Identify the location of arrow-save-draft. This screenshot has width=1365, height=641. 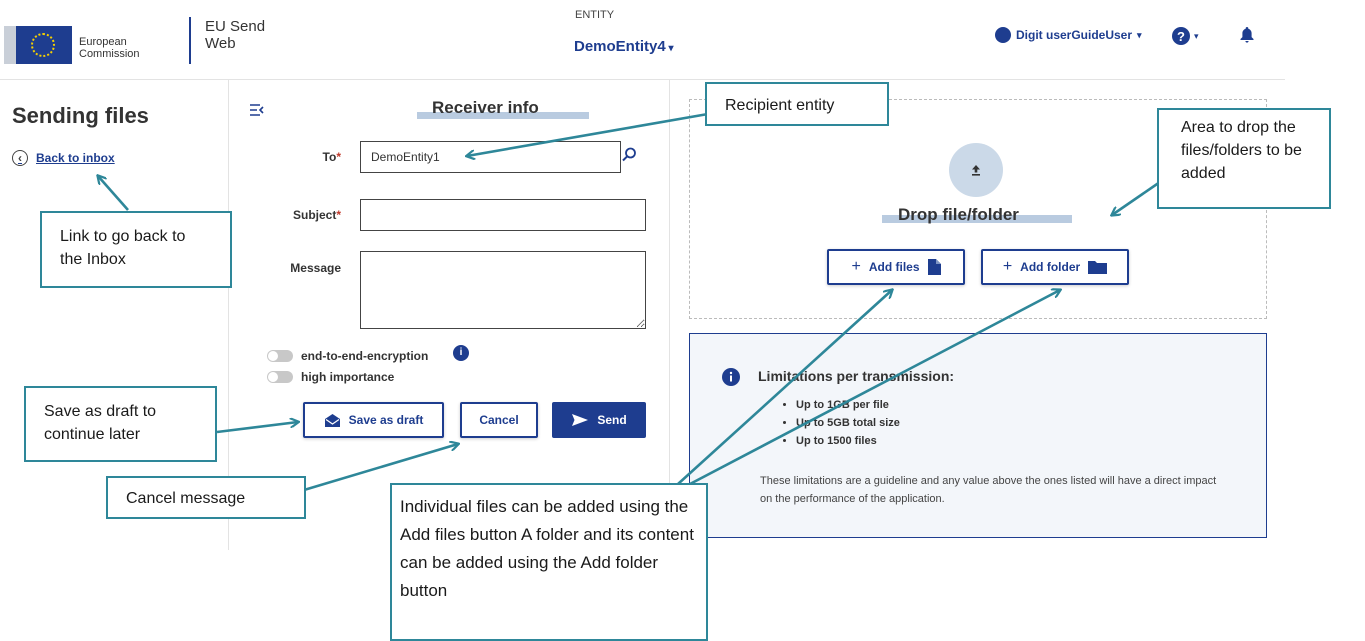
(257, 428).